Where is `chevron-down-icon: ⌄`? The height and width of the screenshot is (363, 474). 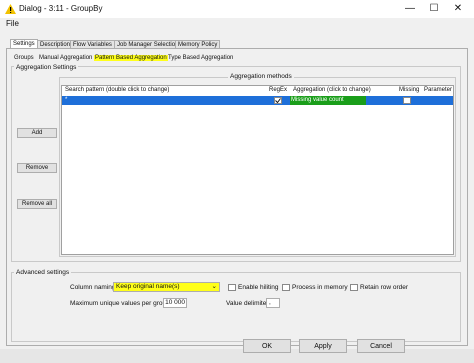 chevron-down-icon: ⌄ is located at coordinates (214, 286).